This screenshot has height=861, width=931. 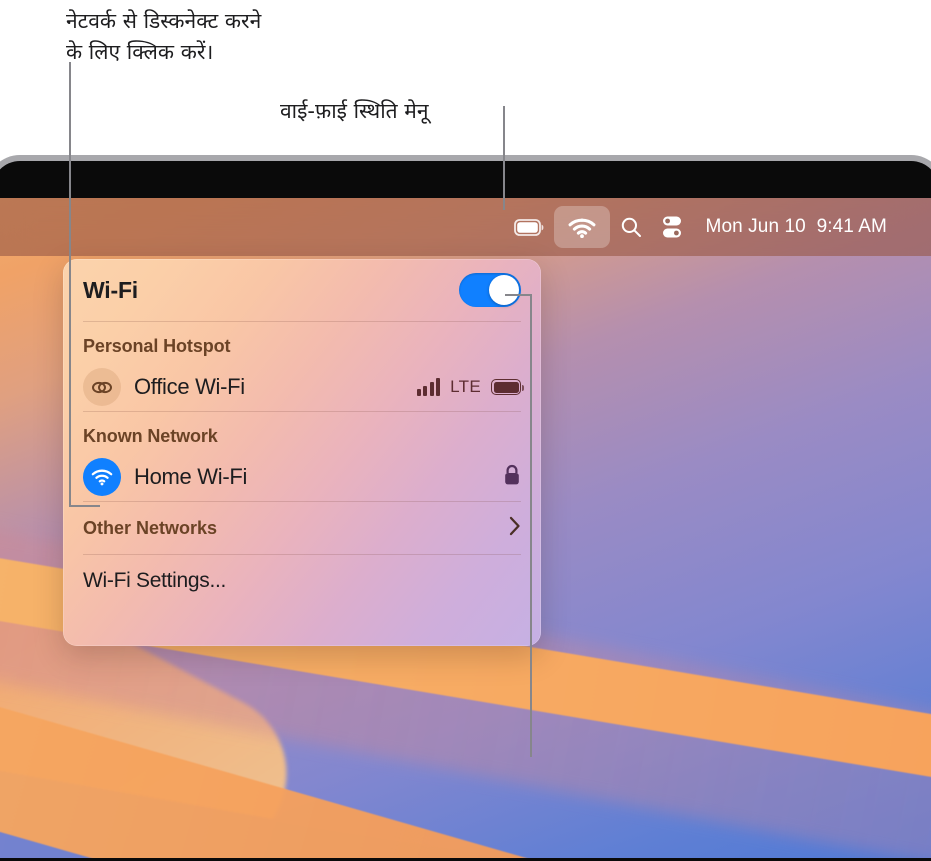 What do you see at coordinates (102, 477) in the screenshot?
I see `wifi-circle-icon` at bounding box center [102, 477].